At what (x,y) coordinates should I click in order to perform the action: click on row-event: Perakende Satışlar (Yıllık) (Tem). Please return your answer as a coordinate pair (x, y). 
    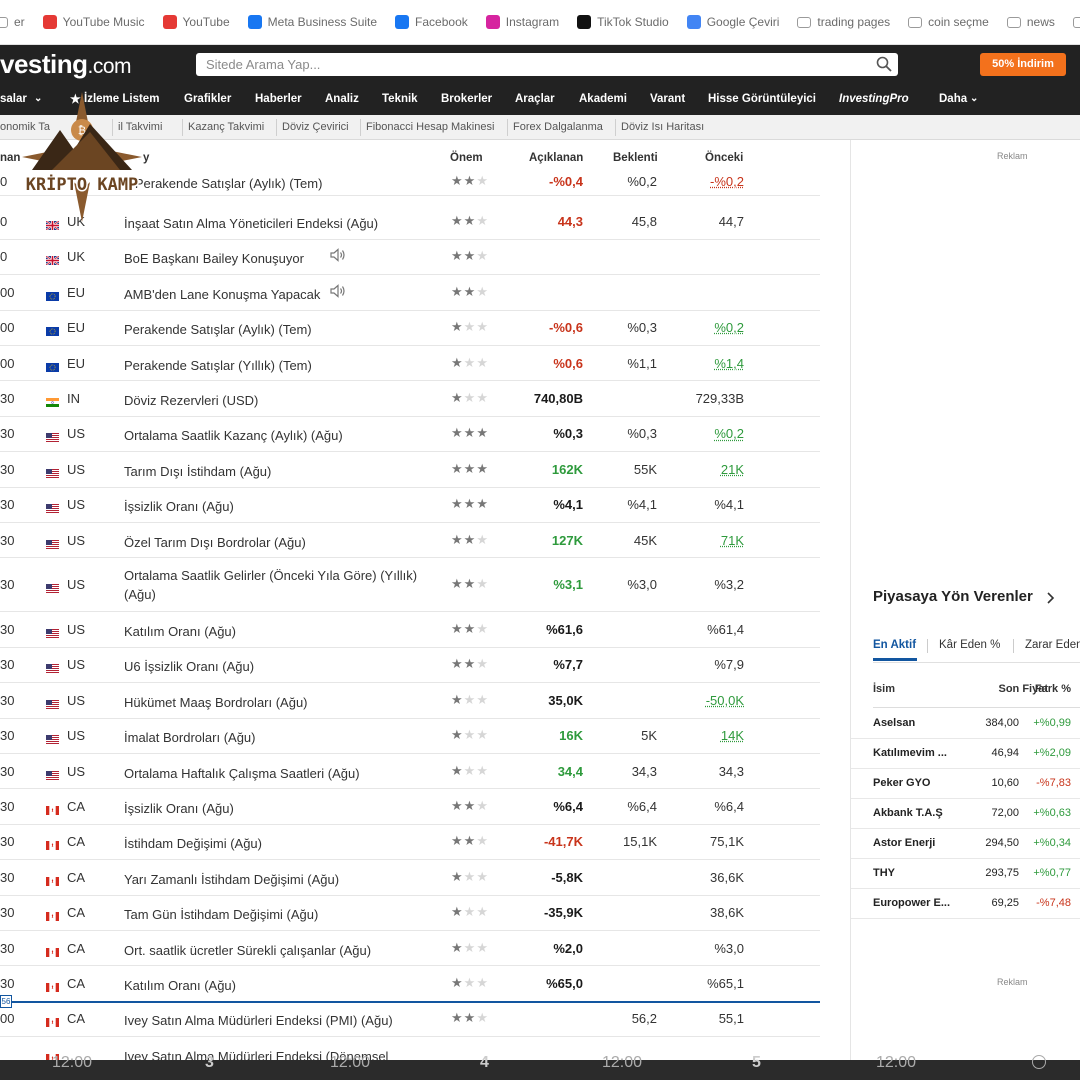
    Looking at the image, I should click on (274, 365).